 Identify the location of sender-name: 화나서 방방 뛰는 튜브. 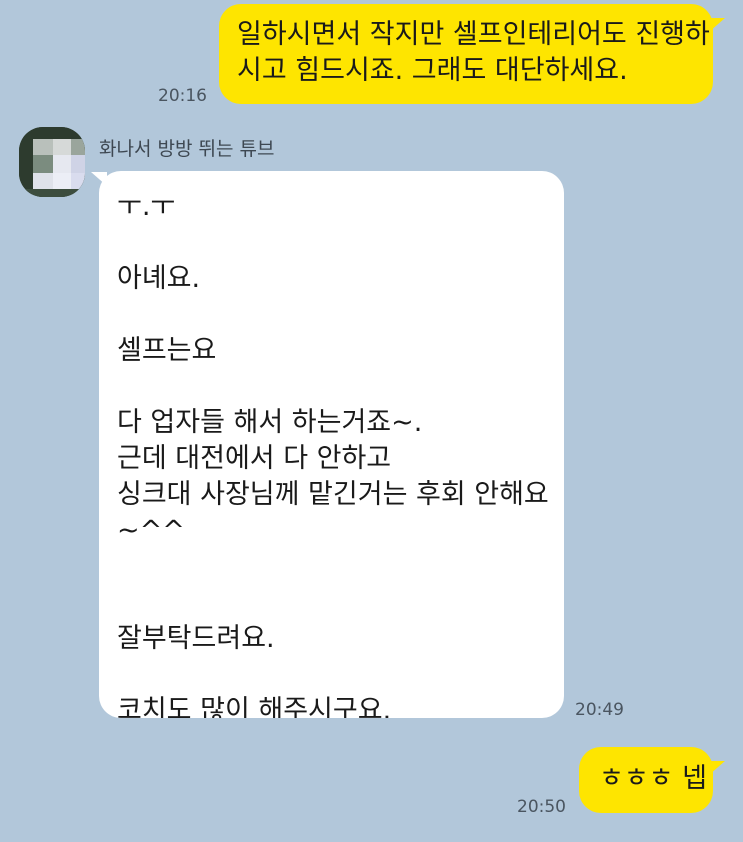
(187, 149).